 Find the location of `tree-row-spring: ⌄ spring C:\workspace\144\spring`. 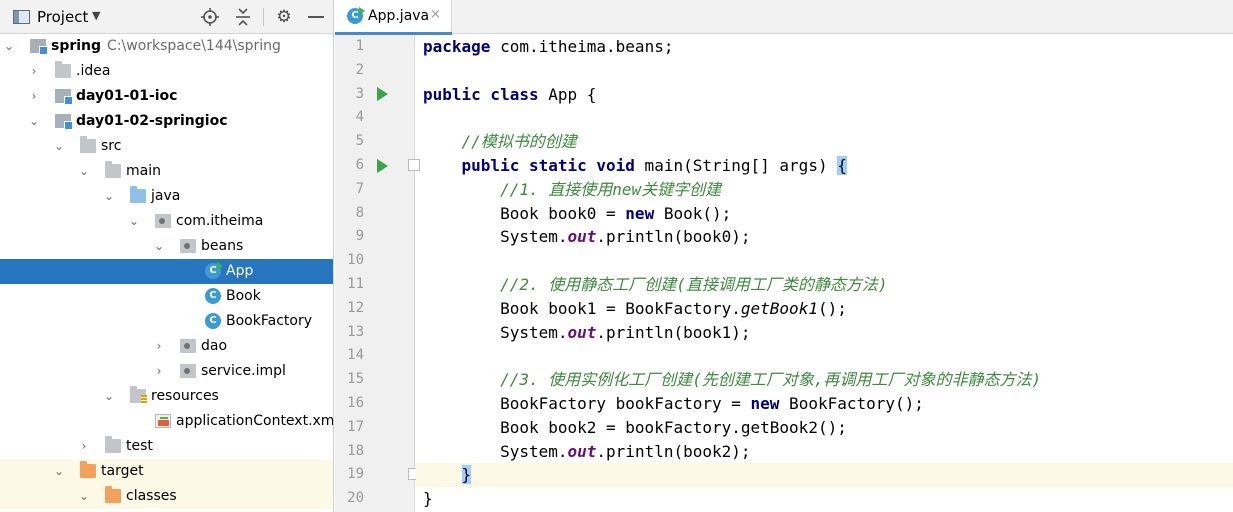

tree-row-spring: ⌄ spring C:\workspace\144\spring is located at coordinates (166, 46).